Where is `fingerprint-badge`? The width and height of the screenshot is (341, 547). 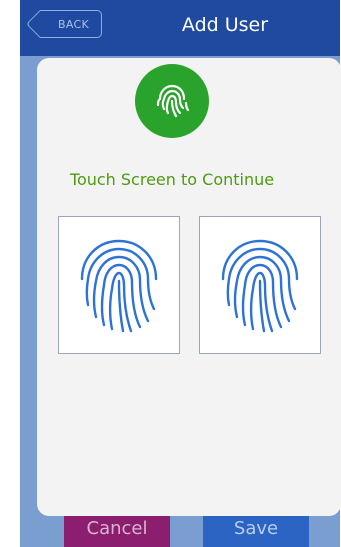 fingerprint-badge is located at coordinates (172, 101).